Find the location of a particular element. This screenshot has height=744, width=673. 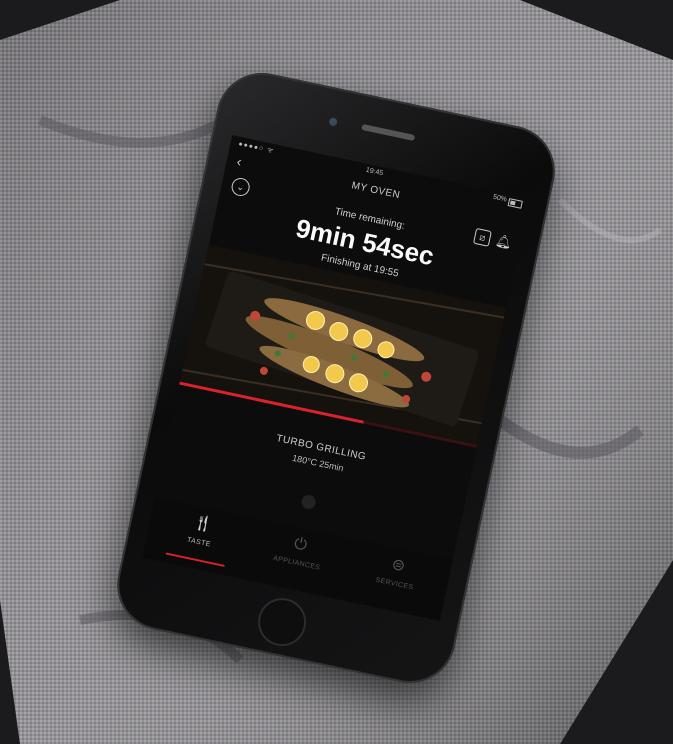

active-tab-indicator is located at coordinates (195, 559).